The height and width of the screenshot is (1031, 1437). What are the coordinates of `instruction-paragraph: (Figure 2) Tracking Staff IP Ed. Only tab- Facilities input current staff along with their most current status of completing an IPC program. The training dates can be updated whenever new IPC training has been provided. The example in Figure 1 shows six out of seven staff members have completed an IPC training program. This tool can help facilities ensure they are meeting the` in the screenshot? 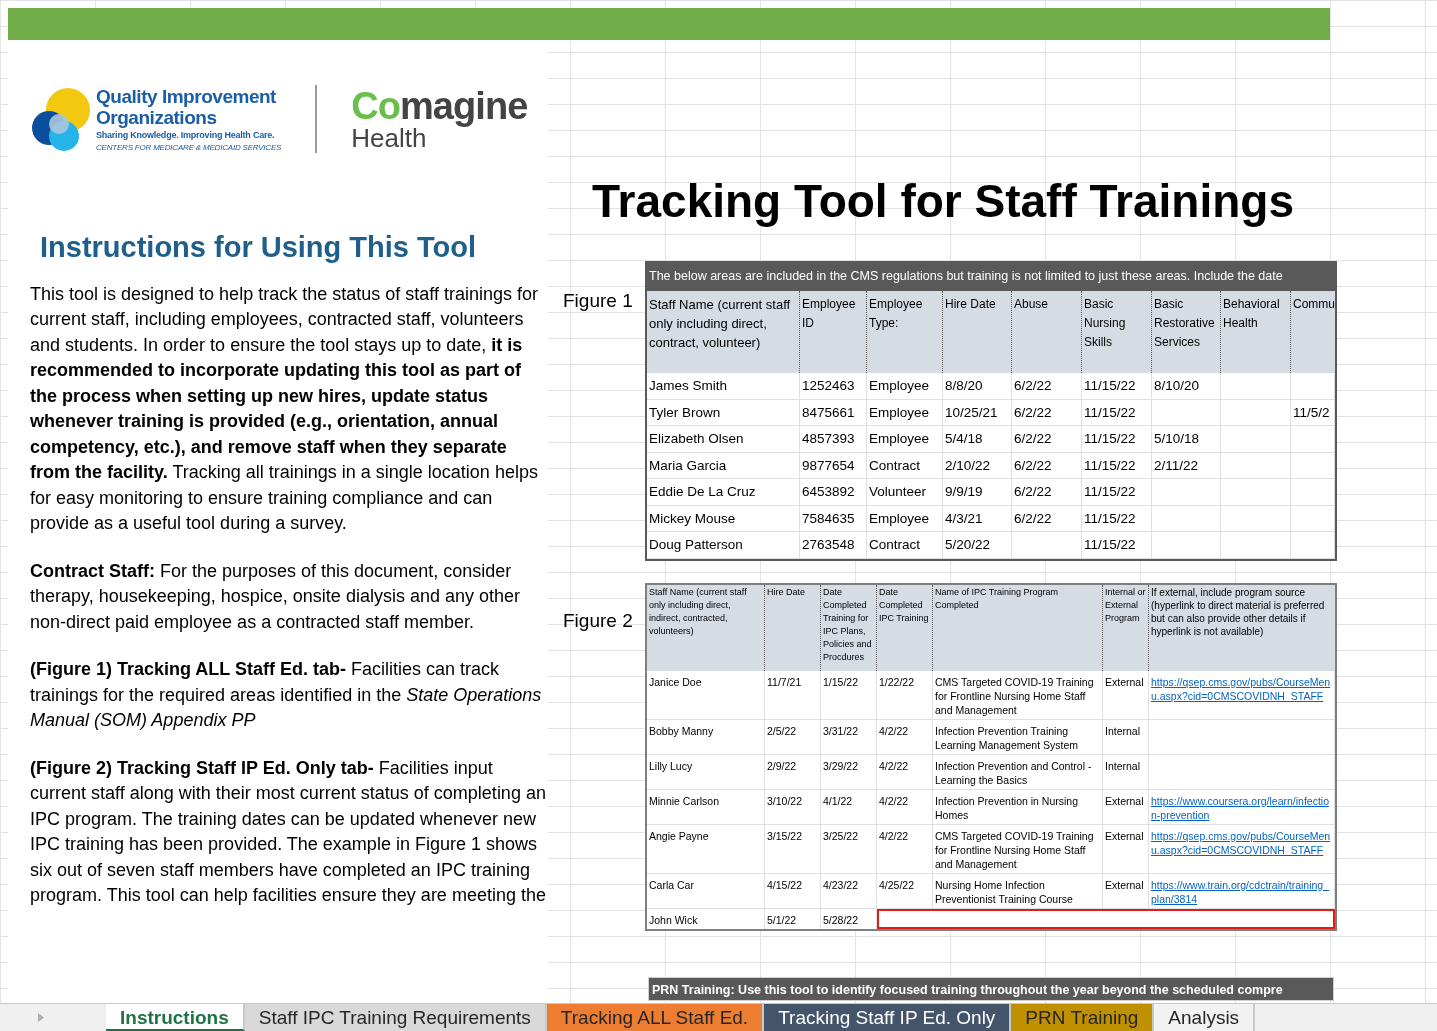 It's located at (288, 831).